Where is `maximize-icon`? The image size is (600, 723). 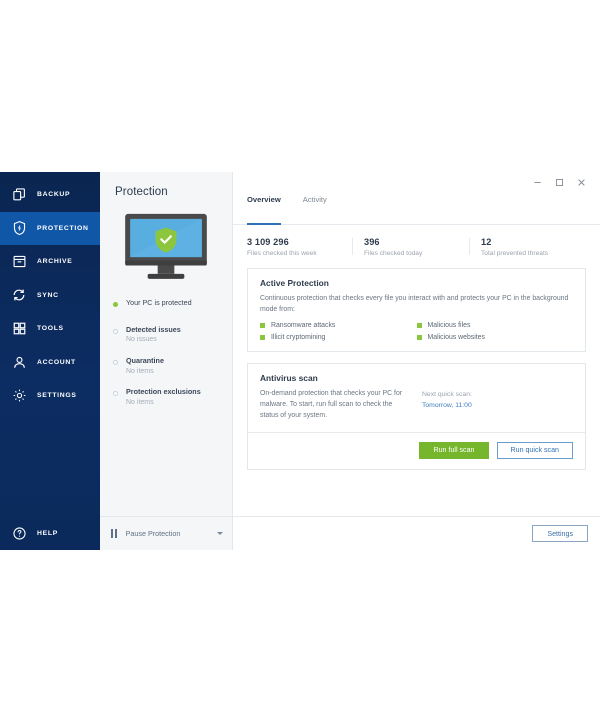
maximize-icon is located at coordinates (559, 182).